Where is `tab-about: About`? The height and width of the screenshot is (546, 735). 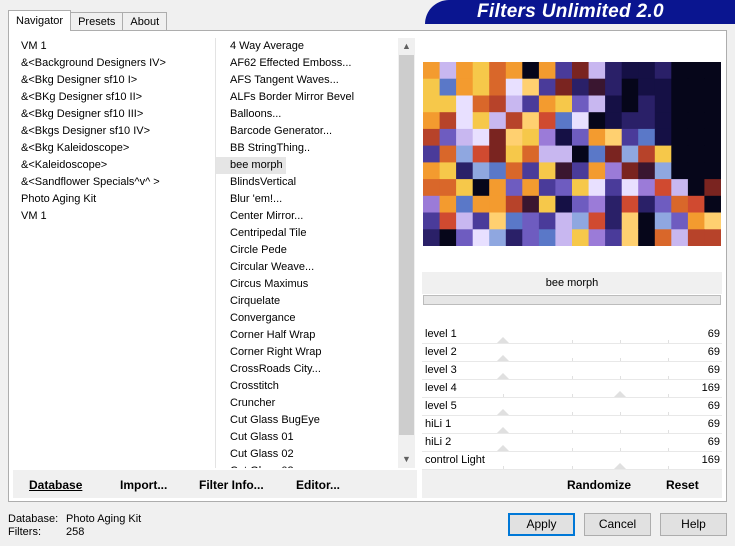 tab-about: About is located at coordinates (145, 21).